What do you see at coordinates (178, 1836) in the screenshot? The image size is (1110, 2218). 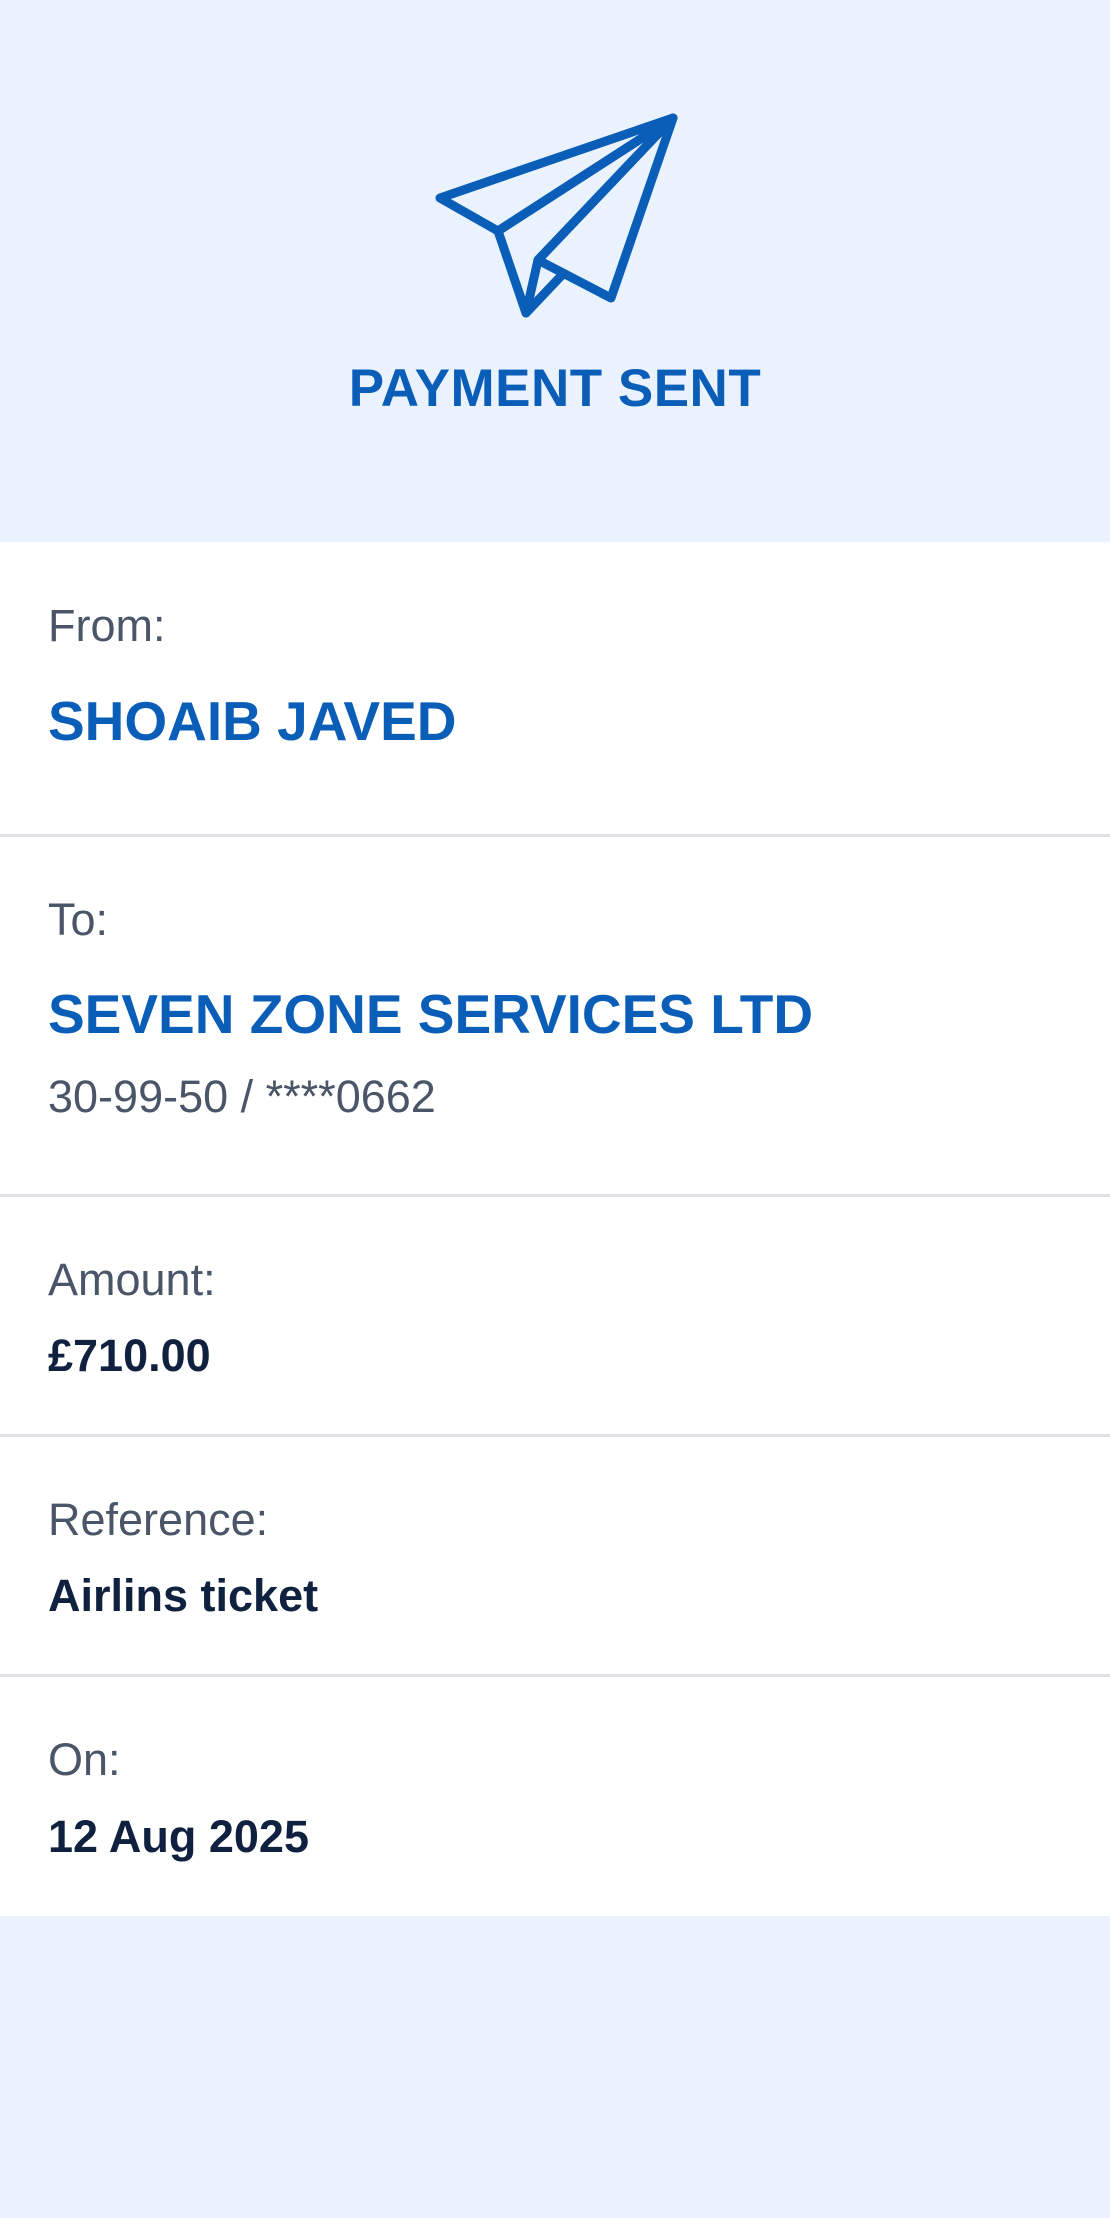 I see `date-value: 12 Aug 2025` at bounding box center [178, 1836].